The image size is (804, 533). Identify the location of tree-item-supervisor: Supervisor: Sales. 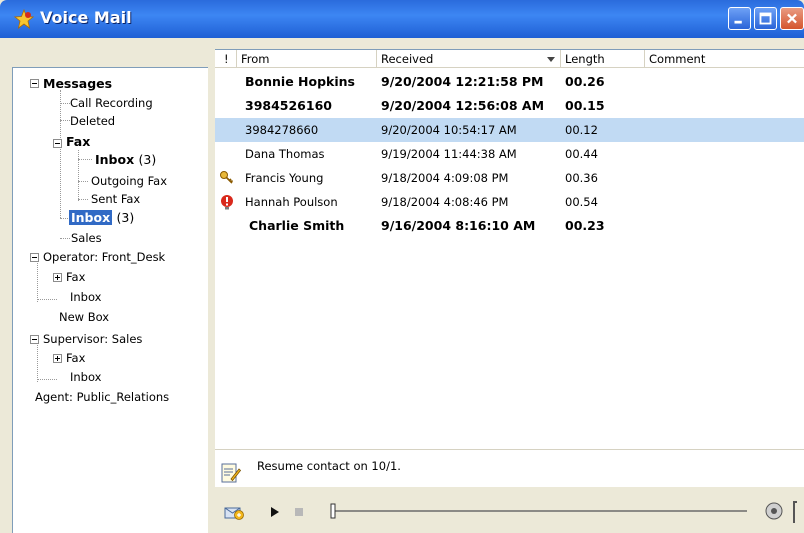
(92, 339).